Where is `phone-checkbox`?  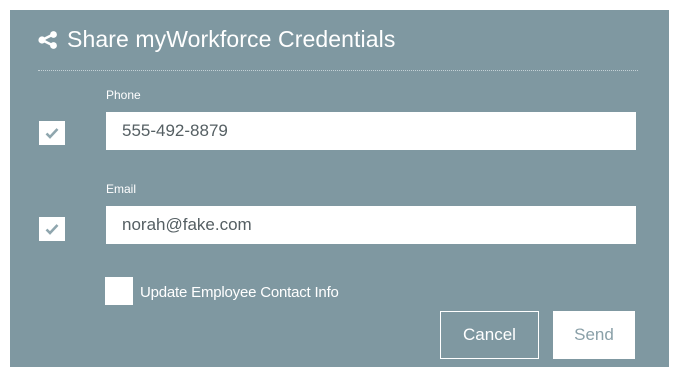
phone-checkbox is located at coordinates (52, 133).